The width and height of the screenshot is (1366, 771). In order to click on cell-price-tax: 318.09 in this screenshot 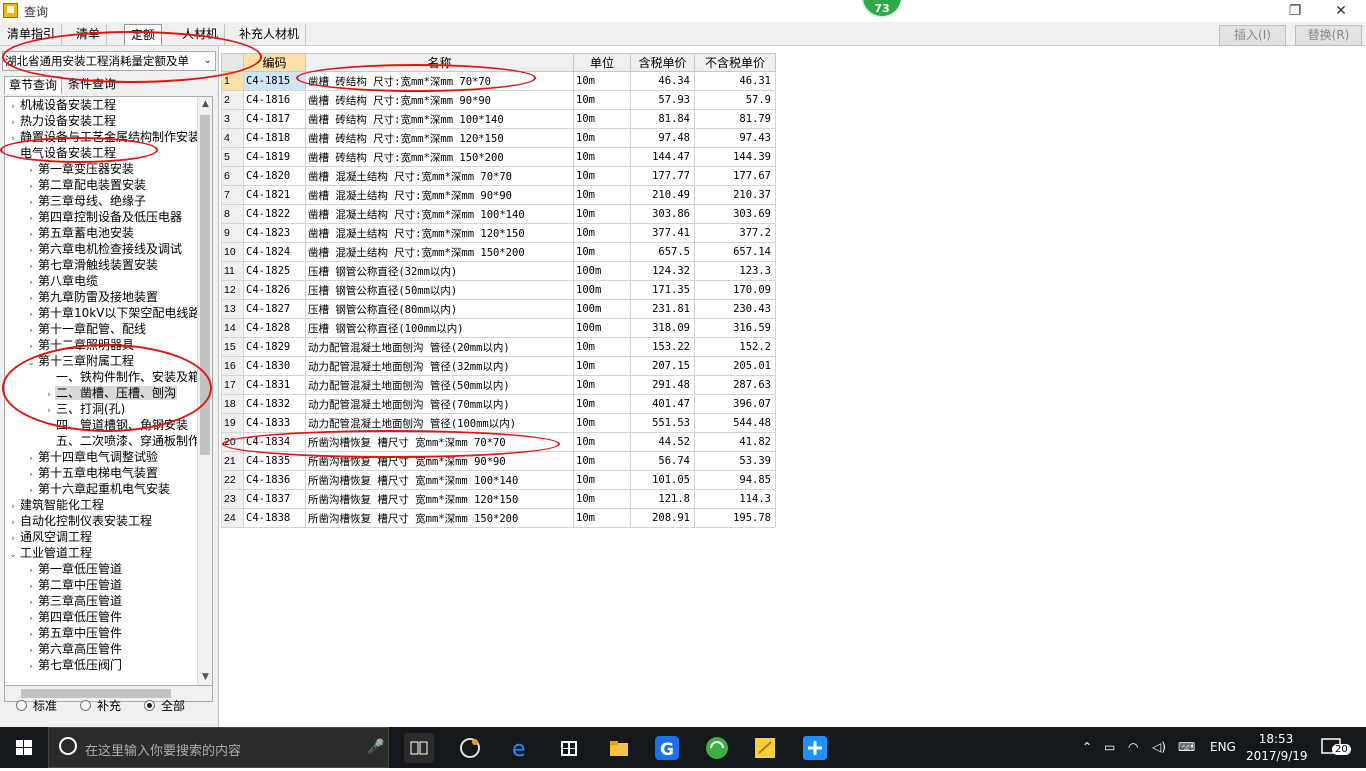, I will do `click(662, 328)`.